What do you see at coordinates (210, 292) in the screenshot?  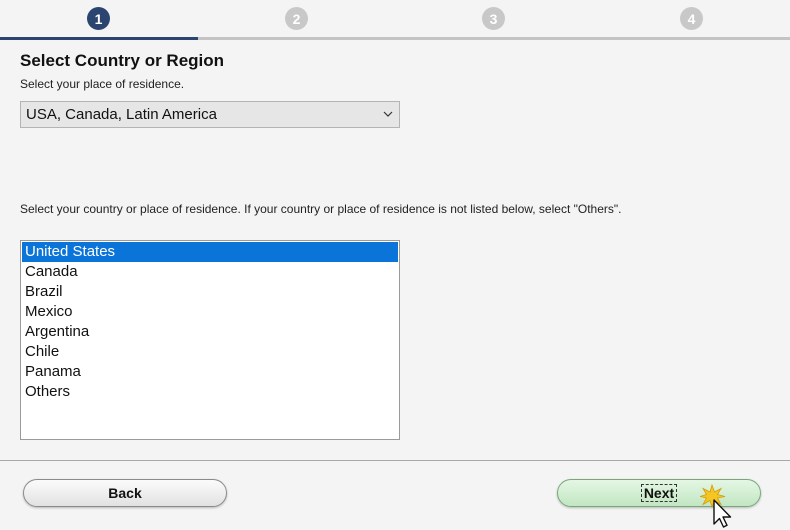 I see `list-item-brazil: Brazil` at bounding box center [210, 292].